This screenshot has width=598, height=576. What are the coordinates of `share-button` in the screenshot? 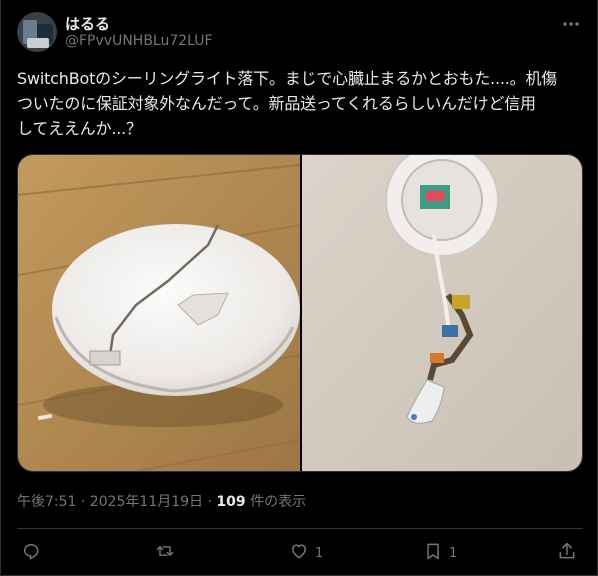 It's located at (567, 553).